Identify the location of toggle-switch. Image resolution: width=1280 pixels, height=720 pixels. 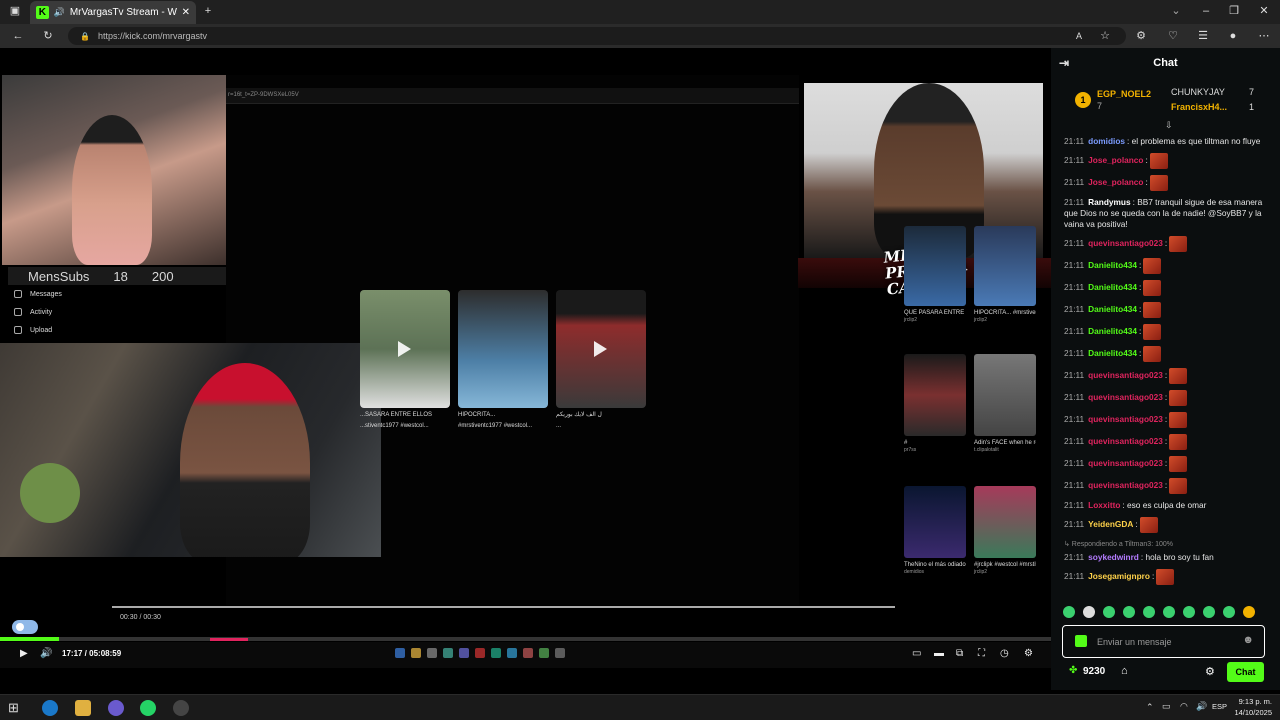
(25, 627).